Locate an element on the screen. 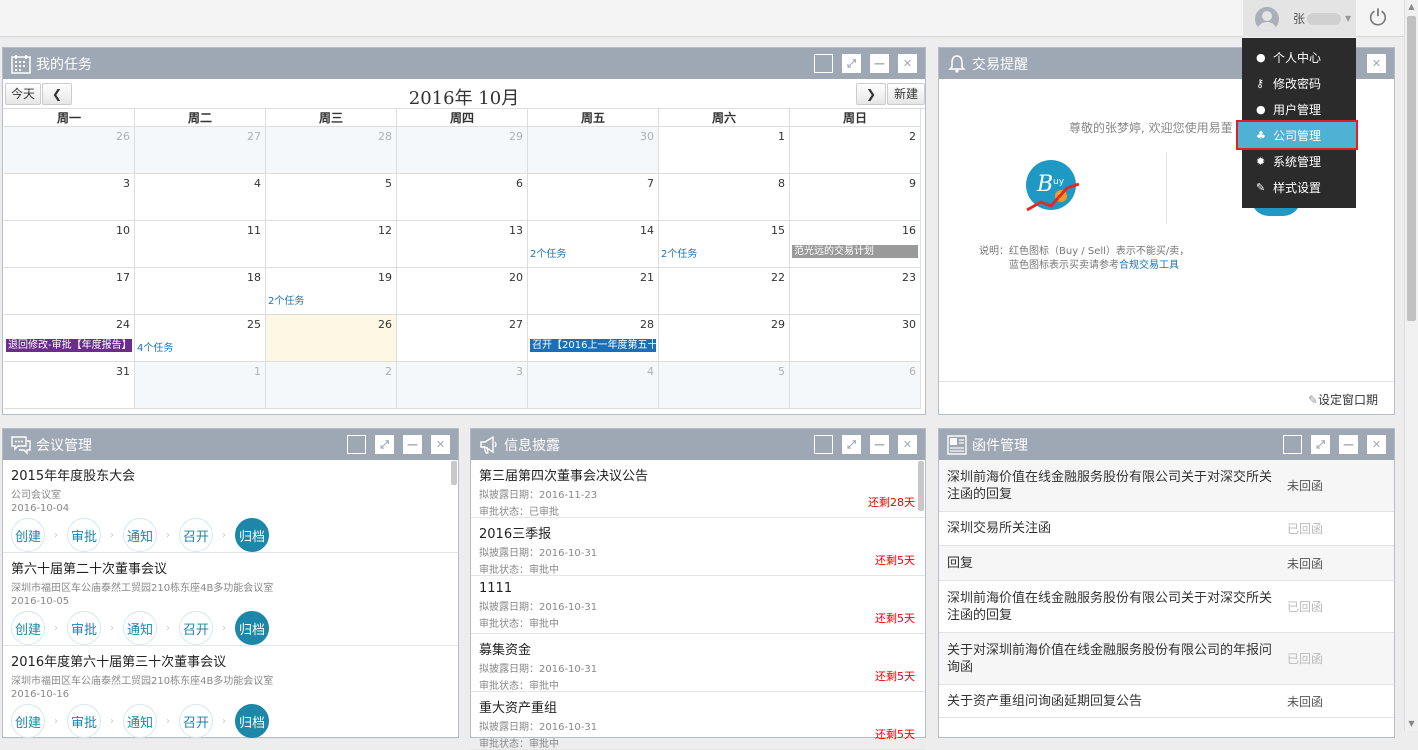 The width and height of the screenshot is (1418, 750). dropdown-item-5: ✎ 样式设置 is located at coordinates (1299, 187).